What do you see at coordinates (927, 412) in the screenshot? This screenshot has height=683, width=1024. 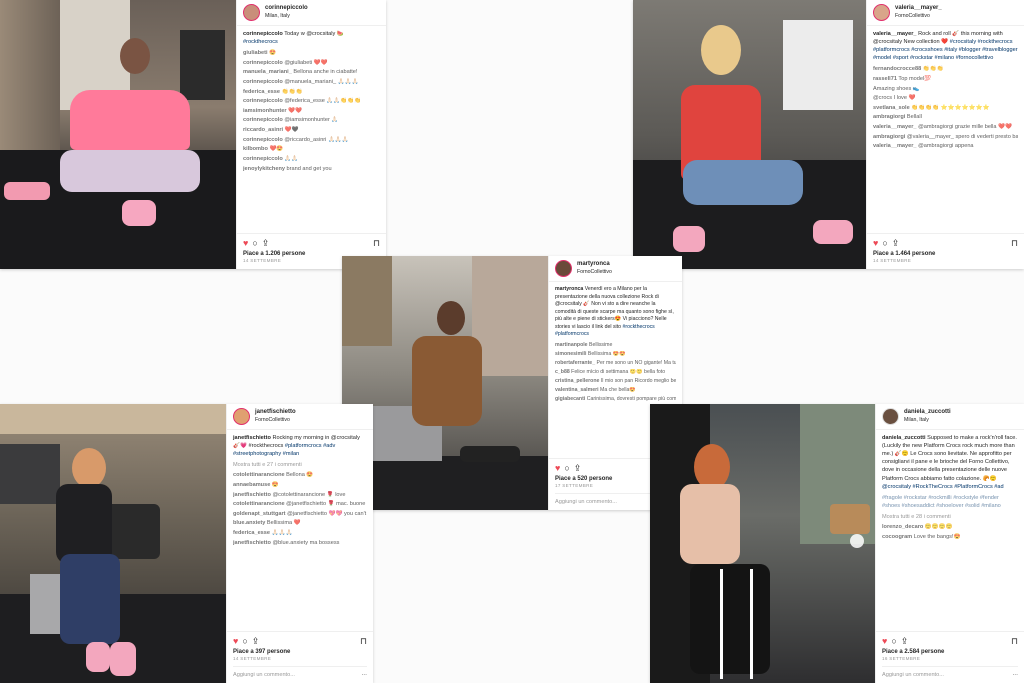 I see `post-username: daniela_zuccotti` at bounding box center [927, 412].